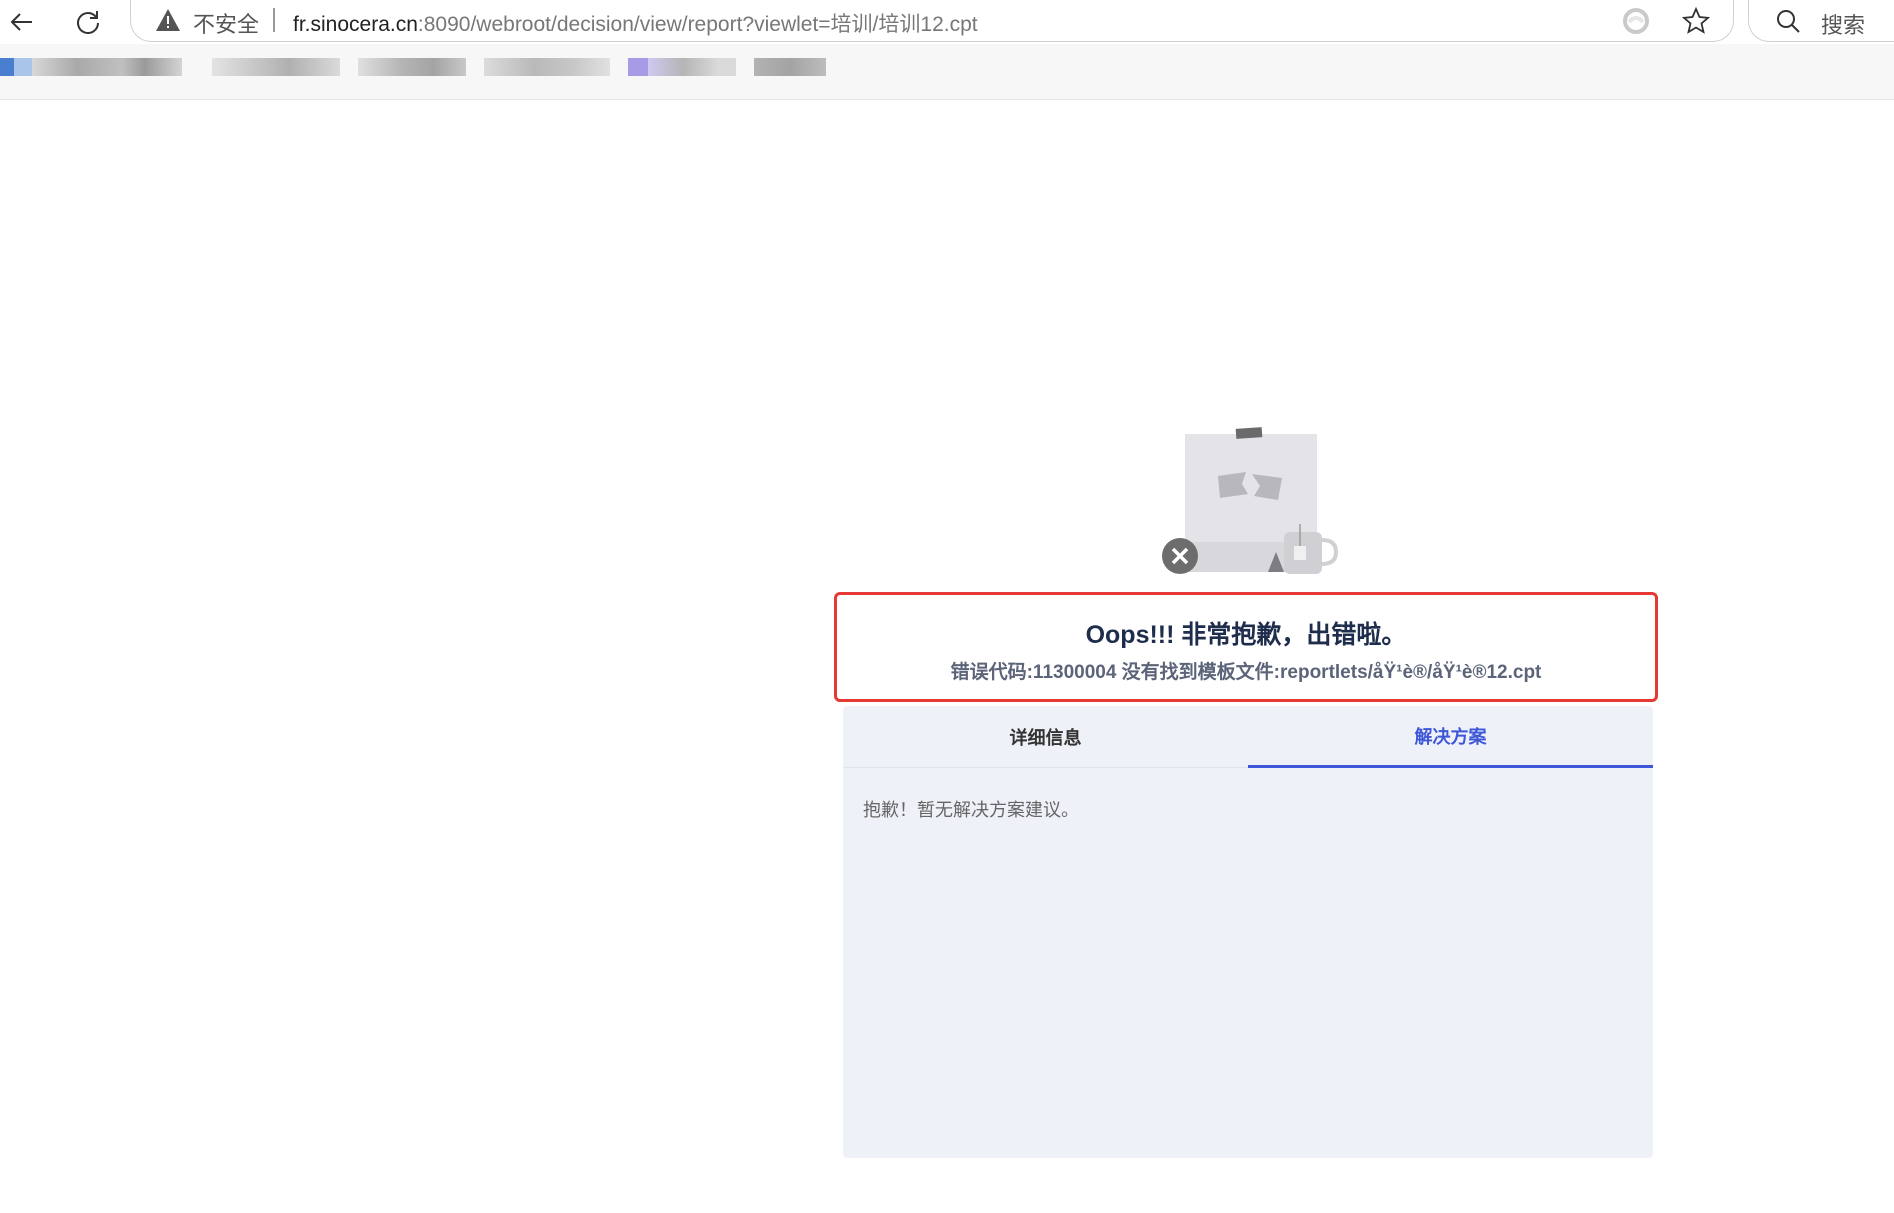 This screenshot has height=1213, width=1894. Describe the element at coordinates (1843, 25) in the screenshot. I see `search-label: 搜索` at that location.